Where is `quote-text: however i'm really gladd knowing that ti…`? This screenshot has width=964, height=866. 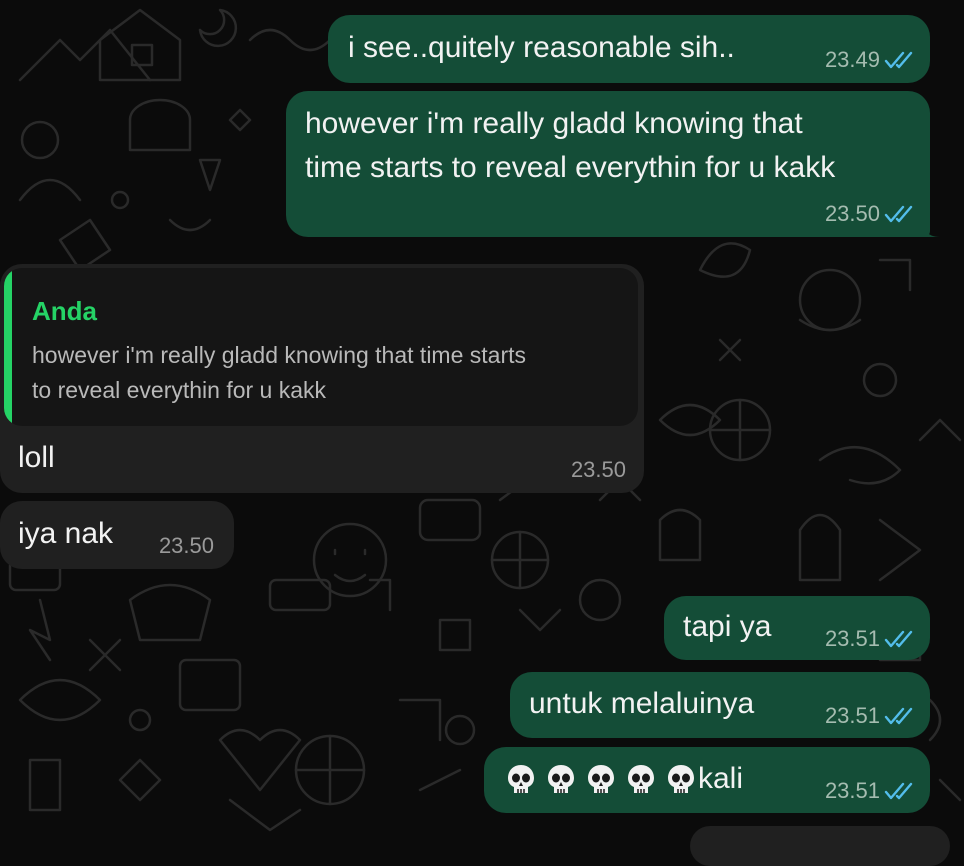 quote-text: however i'm really gladd knowing that ti… is located at coordinates (328, 373).